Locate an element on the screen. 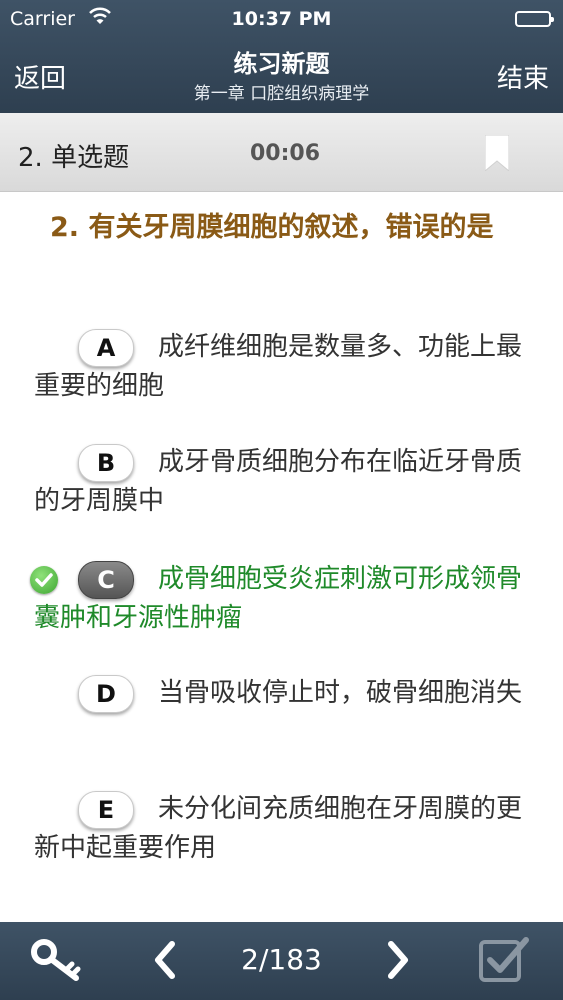 The image size is (563, 1000). option-letter-a: A is located at coordinates (106, 347).